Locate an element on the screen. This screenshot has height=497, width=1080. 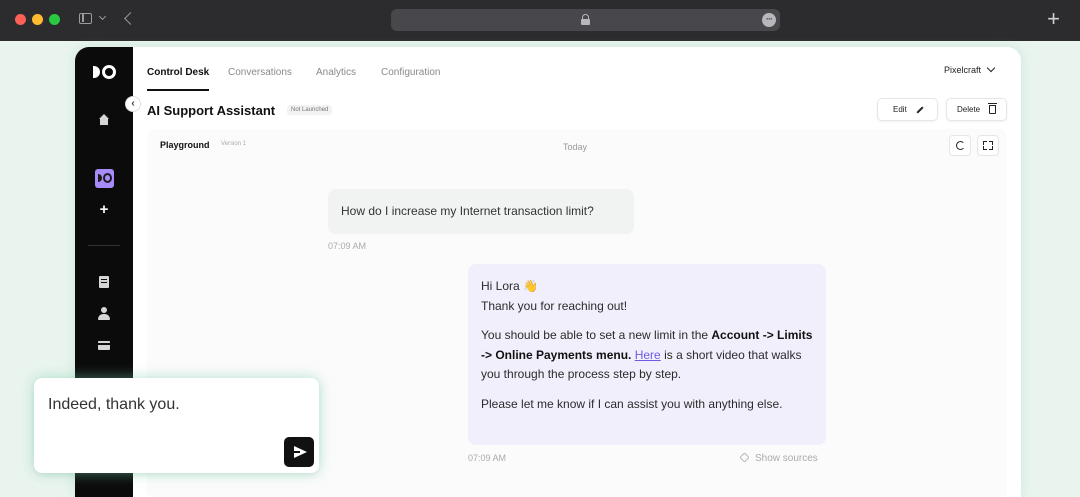
trash-icon is located at coordinates (992, 108).